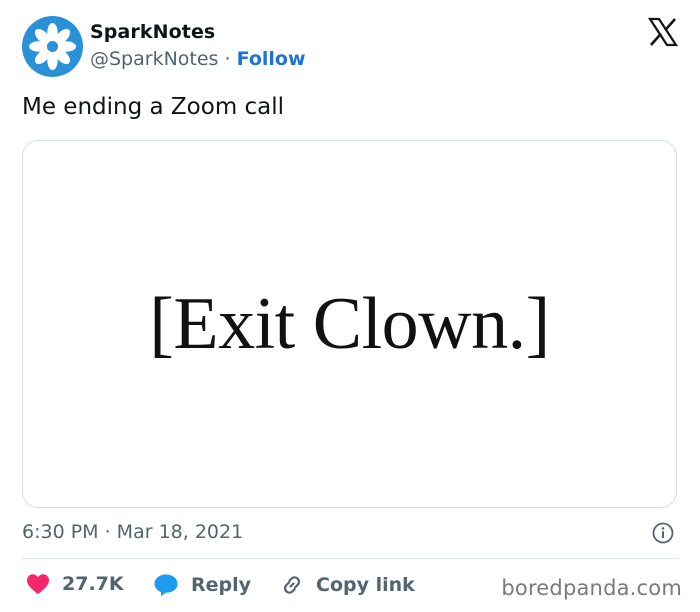 The image size is (700, 612). I want to click on reply-label: Reply, so click(221, 585).